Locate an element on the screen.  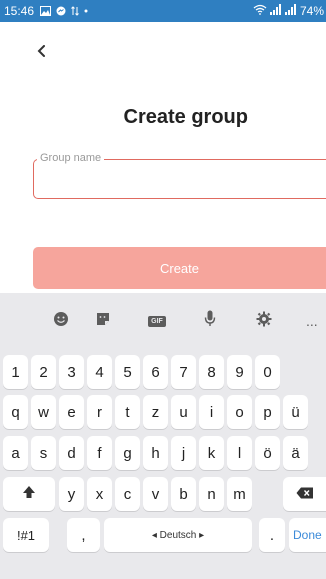
key-m: m is located at coordinates (239, 494).